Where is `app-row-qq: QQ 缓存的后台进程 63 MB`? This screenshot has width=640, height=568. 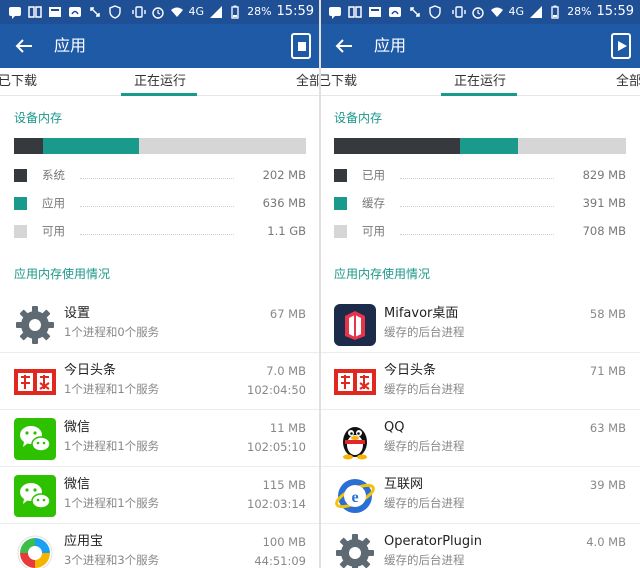
app-row-qq: QQ 缓存的后台进程 63 MB is located at coordinates (480, 438).